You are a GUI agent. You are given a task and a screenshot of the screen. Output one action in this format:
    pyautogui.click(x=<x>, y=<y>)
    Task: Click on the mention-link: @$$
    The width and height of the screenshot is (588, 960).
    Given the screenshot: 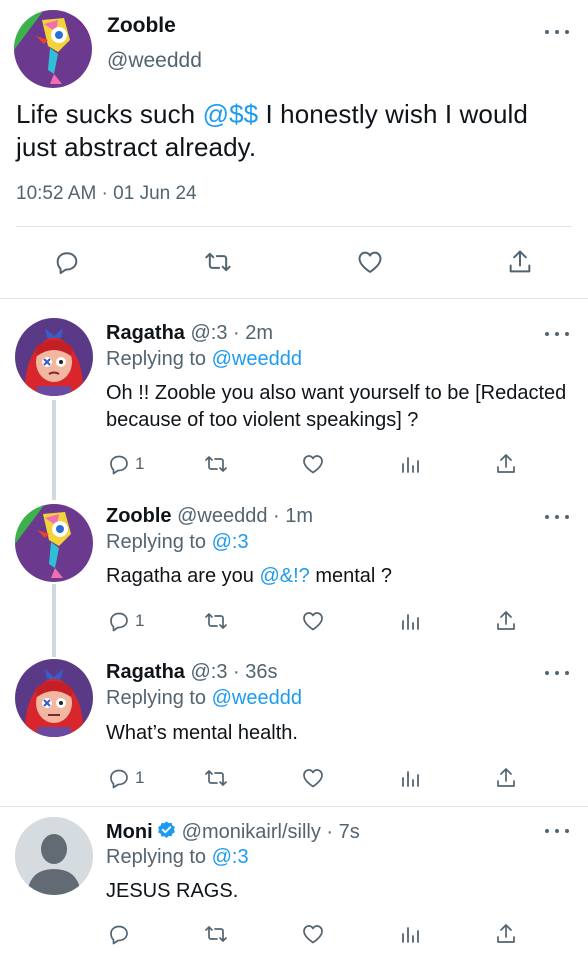 What is the action you would take?
    pyautogui.click(x=231, y=114)
    